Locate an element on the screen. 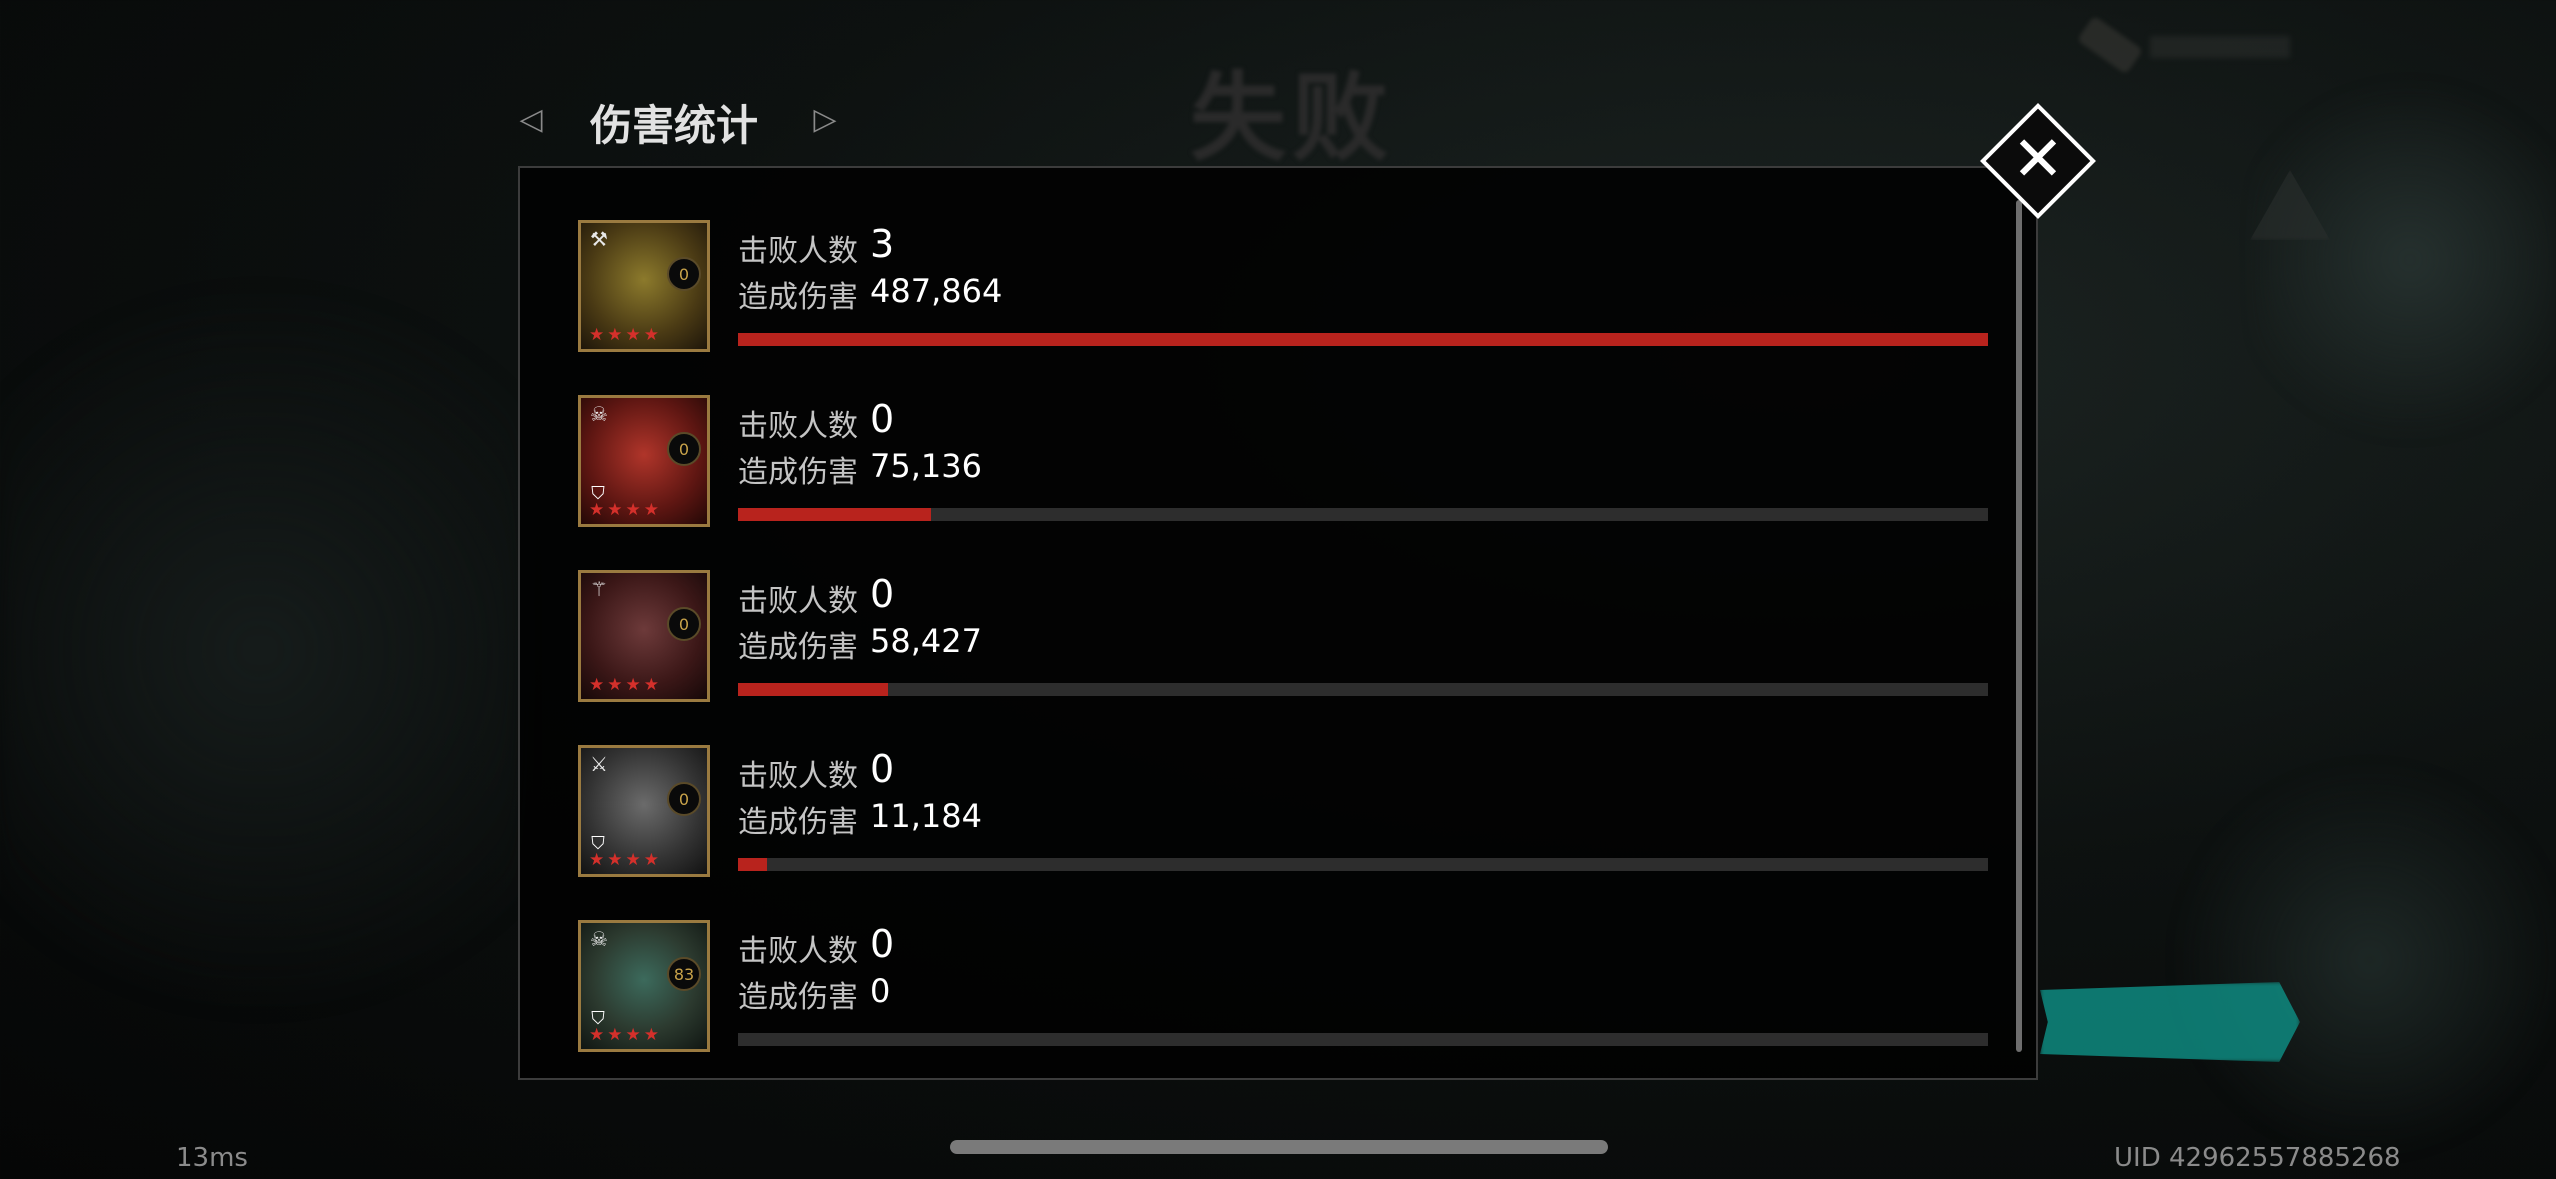 This screenshot has width=2556, height=1179. unit-row: ⚔ 0 ⛉ ★★★★ 击败人数 0 造成伤害 11,184 is located at coordinates (1288, 815).